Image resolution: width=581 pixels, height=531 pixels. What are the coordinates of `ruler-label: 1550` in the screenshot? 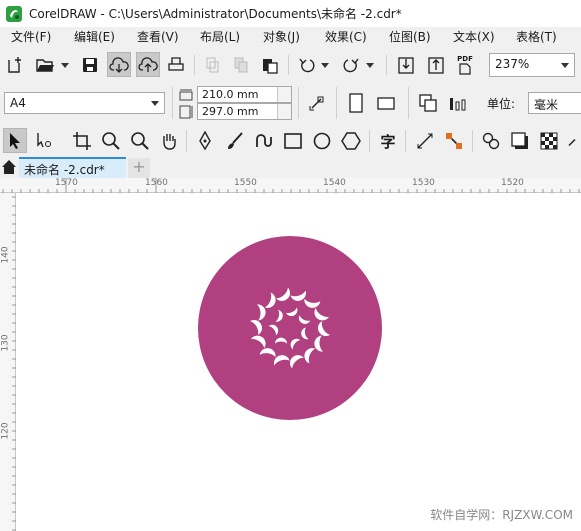 It's located at (245, 183).